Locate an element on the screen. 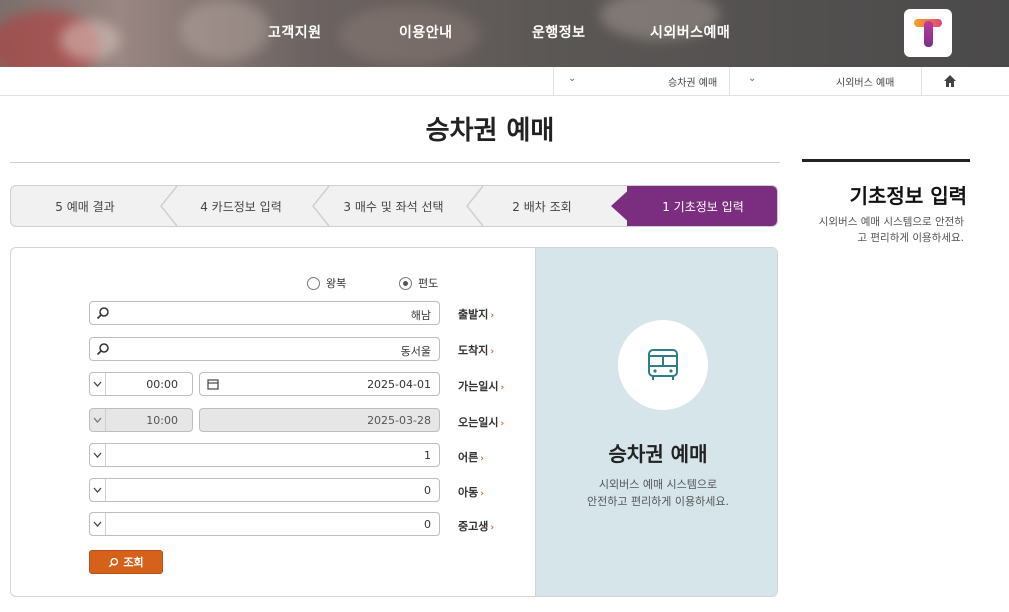  step-label: 5 예매 결과 is located at coordinates (85, 206).